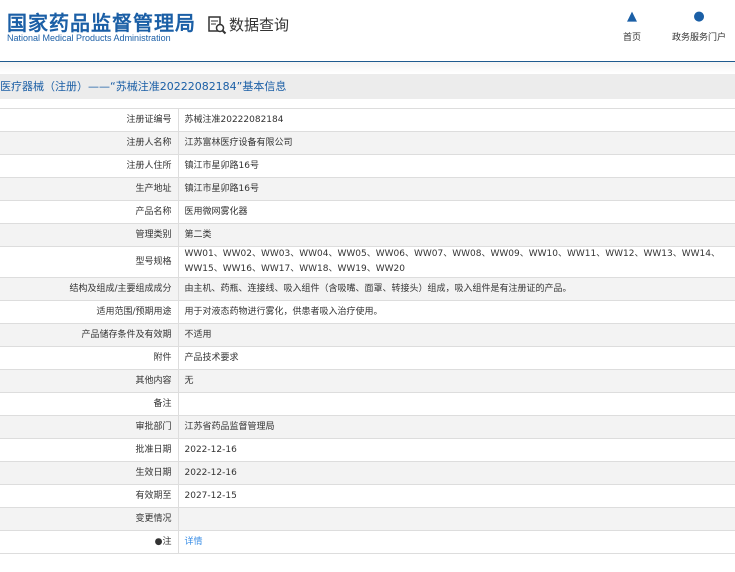 This screenshot has height=572, width=735. I want to click on page-title: 医疗器械（注册）——“苏械注准20222082184”基本信息, so click(367, 86).